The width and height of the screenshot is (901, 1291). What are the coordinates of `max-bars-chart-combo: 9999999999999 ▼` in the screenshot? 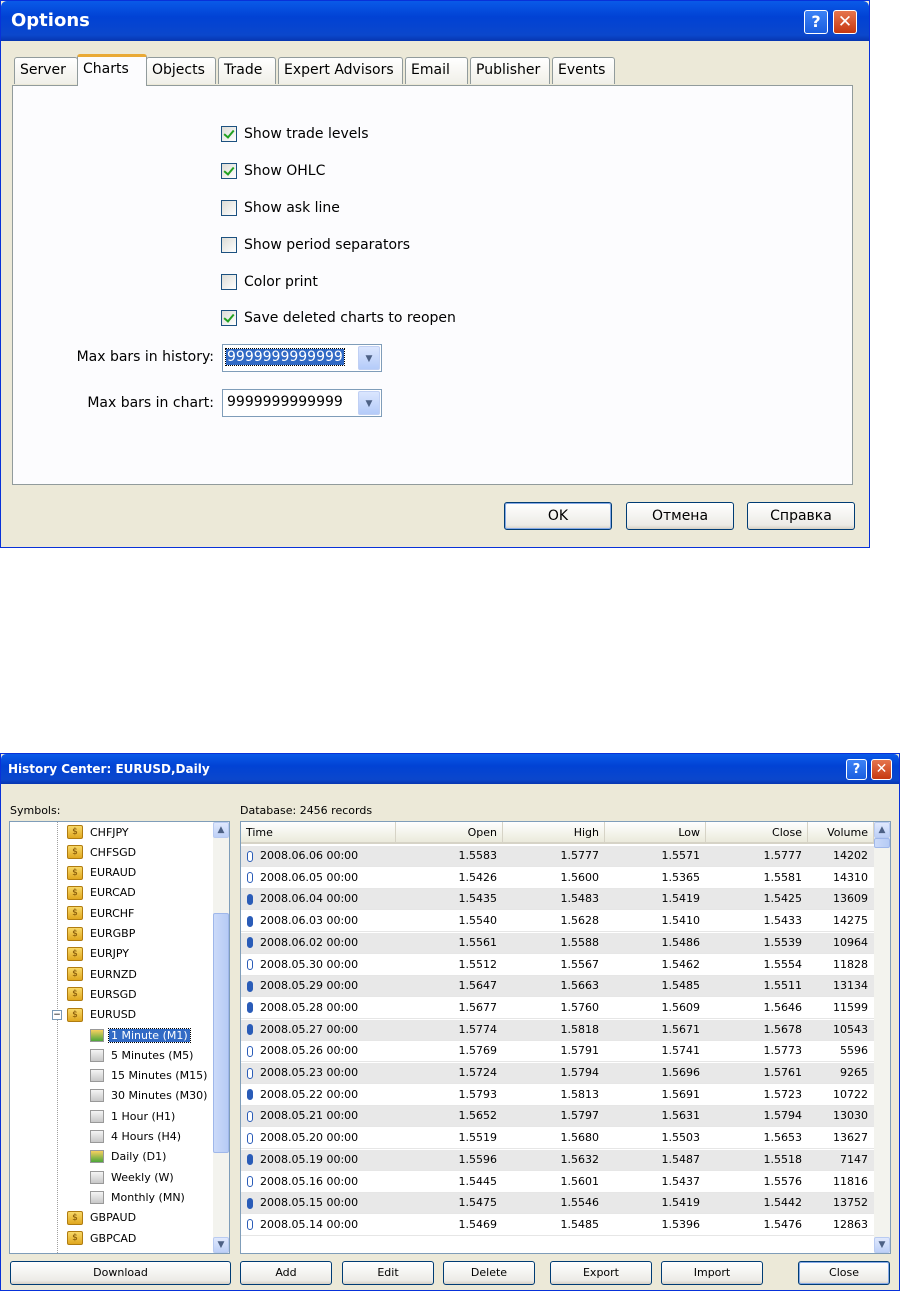 It's located at (302, 403).